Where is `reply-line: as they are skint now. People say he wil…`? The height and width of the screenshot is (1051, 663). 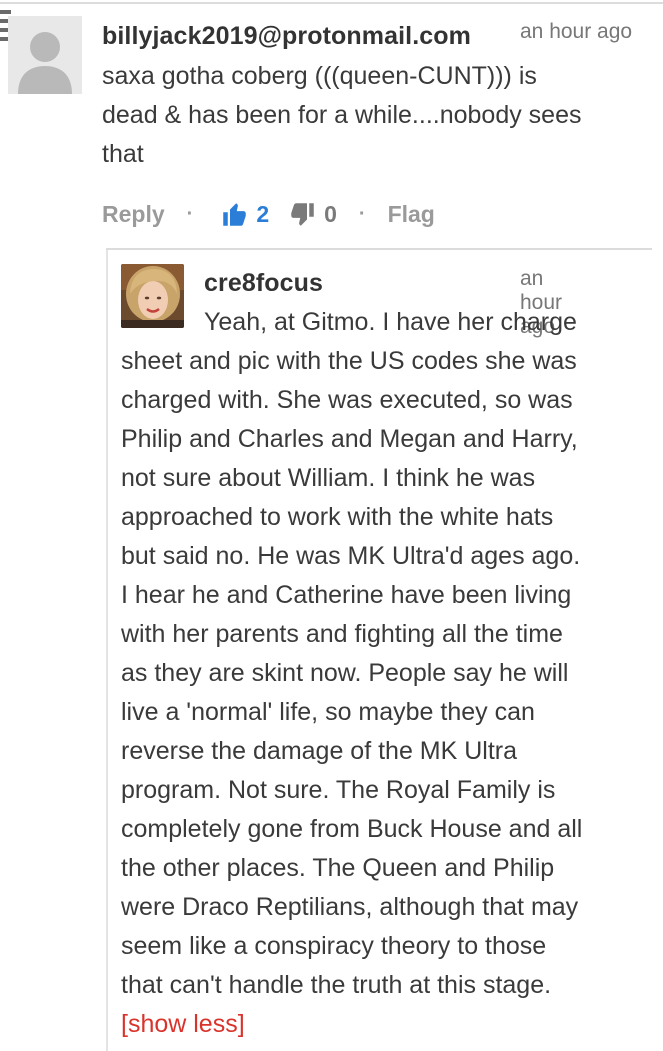 reply-line: as they are skint now. People say he wil… is located at coordinates (345, 673).